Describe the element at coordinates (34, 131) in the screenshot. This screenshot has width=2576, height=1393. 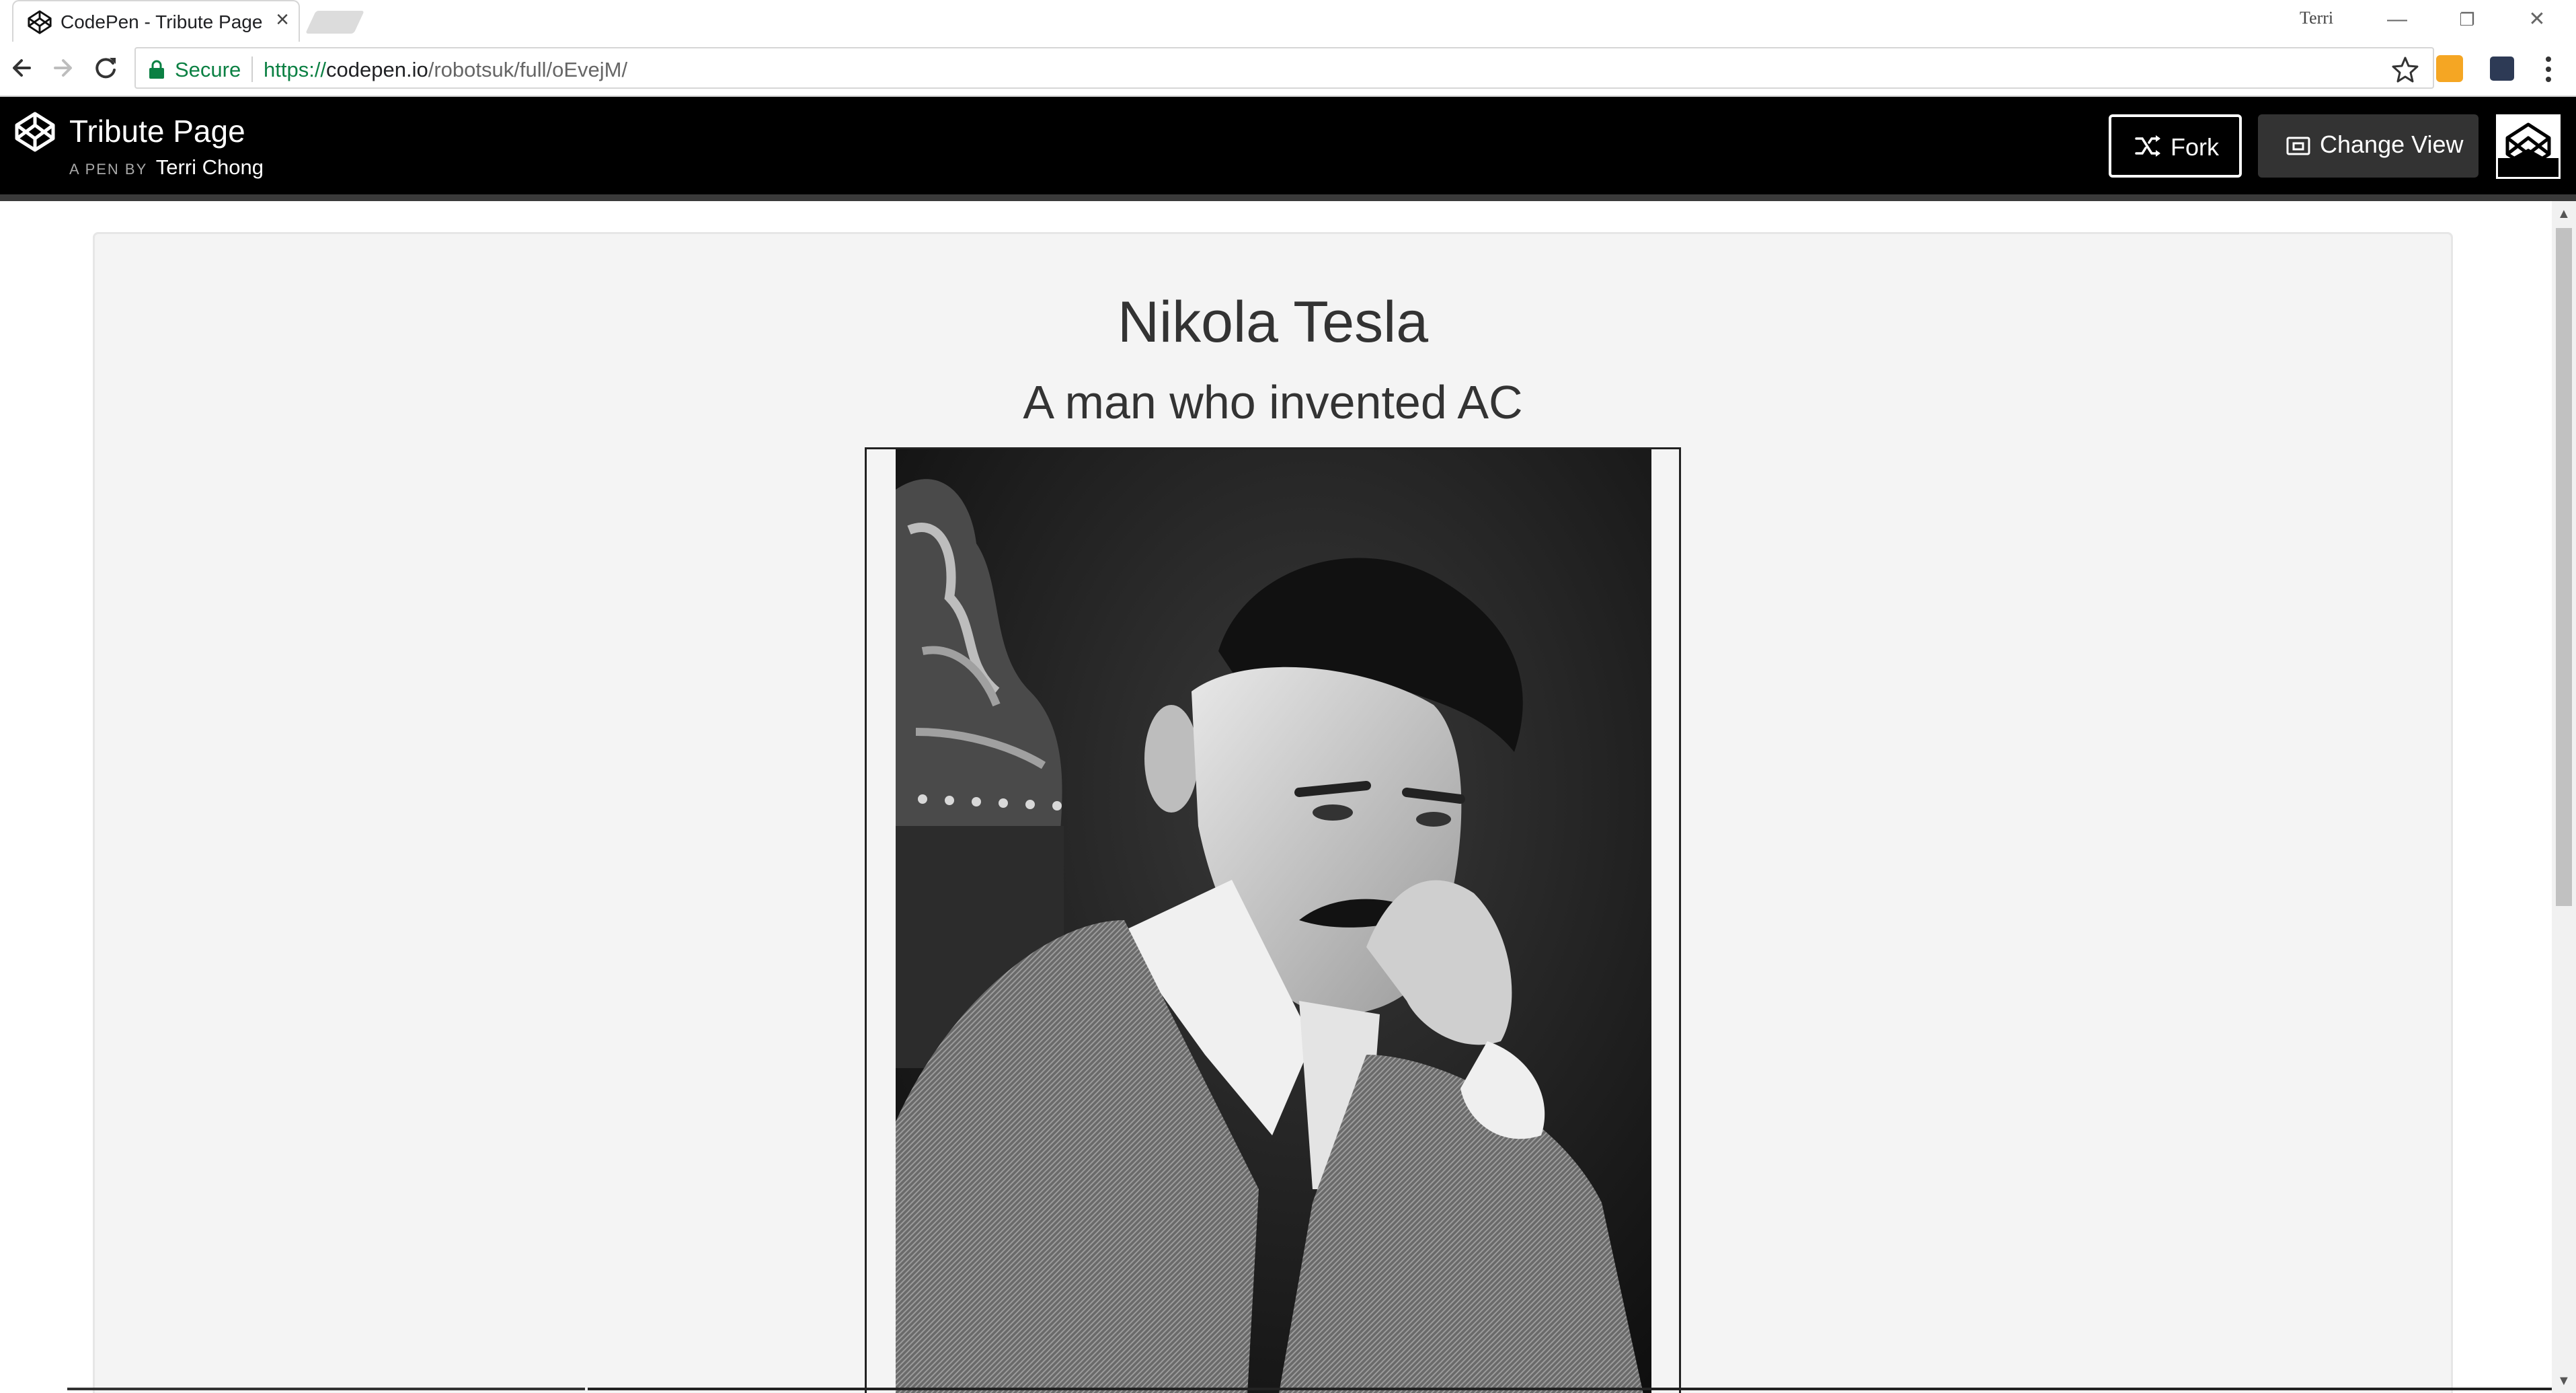
I see `codepen-logo-icon` at that location.